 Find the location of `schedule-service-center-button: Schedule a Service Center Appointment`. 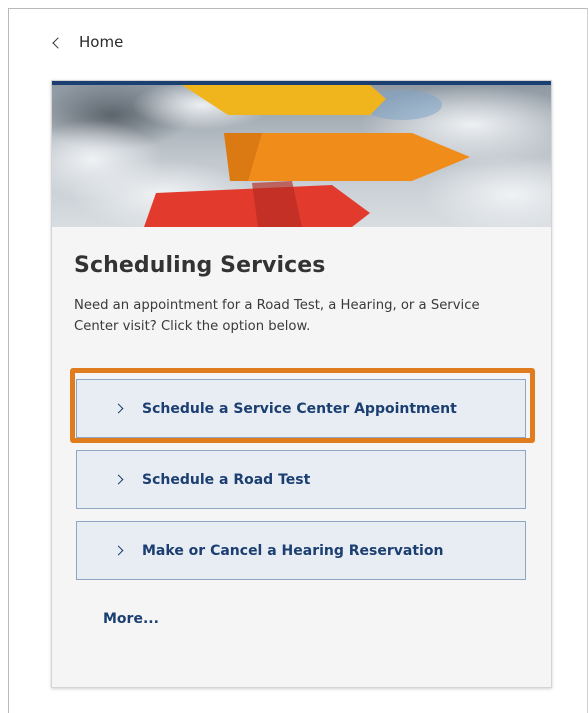

schedule-service-center-button: Schedule a Service Center Appointment is located at coordinates (301, 408).